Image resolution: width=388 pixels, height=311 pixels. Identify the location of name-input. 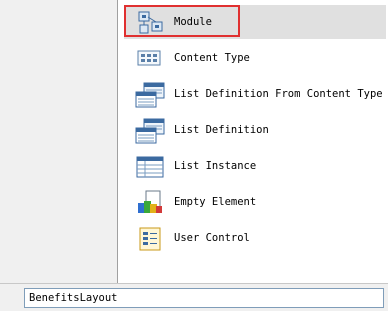
(204, 298).